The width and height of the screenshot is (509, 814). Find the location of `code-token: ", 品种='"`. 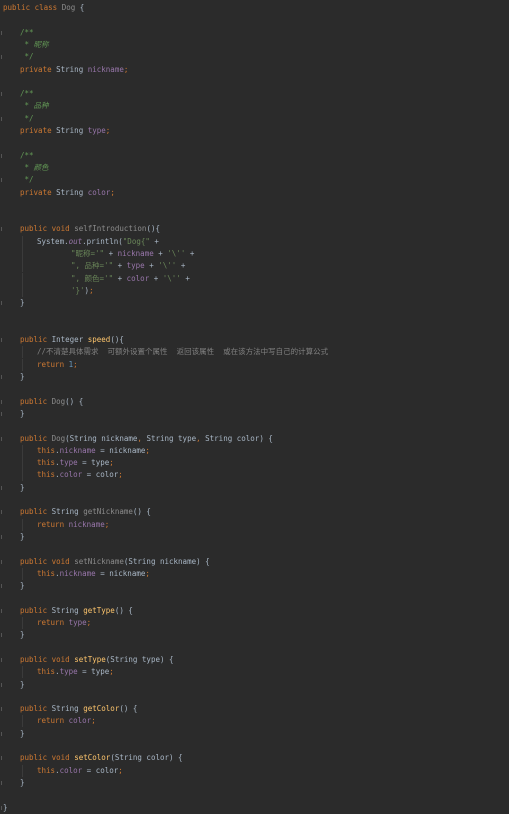

code-token: ", 品种='" is located at coordinates (94, 266).